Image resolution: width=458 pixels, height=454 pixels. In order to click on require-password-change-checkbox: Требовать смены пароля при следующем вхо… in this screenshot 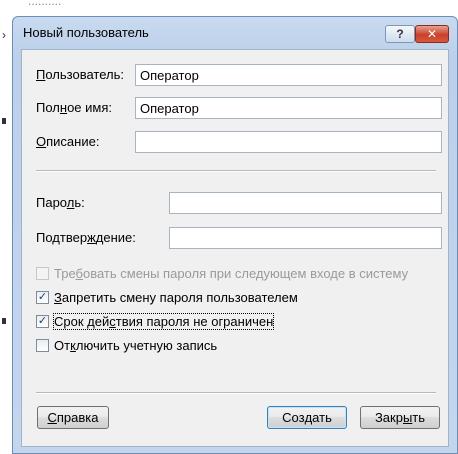, I will do `click(222, 273)`.